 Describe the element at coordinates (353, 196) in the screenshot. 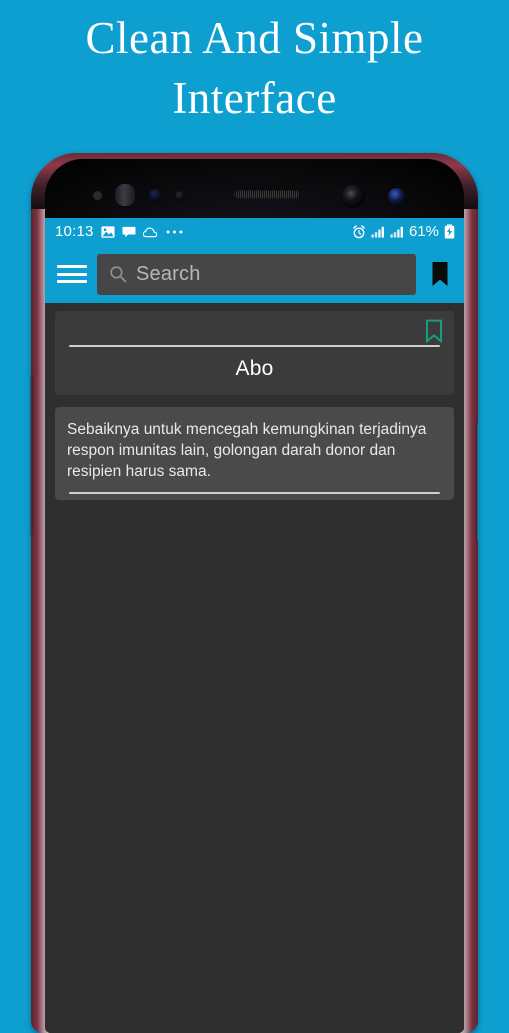

I see `front-camera-icon` at that location.